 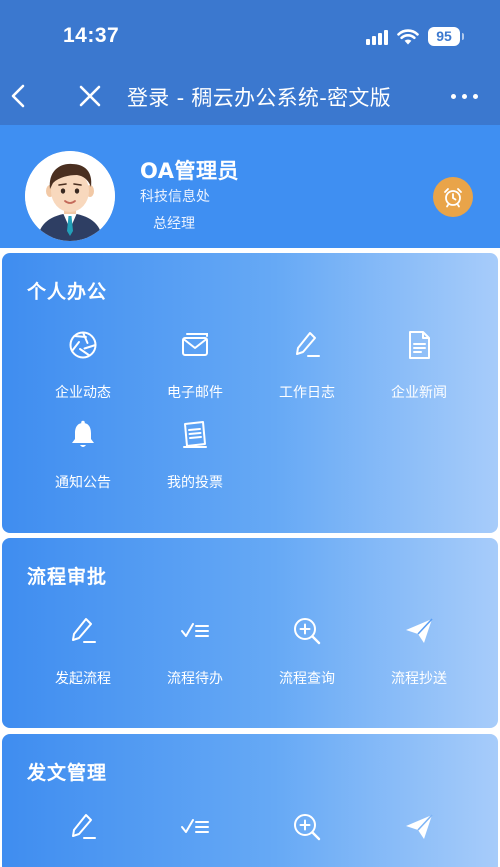 I want to click on menu-item-doc-cc, so click(x=419, y=827).